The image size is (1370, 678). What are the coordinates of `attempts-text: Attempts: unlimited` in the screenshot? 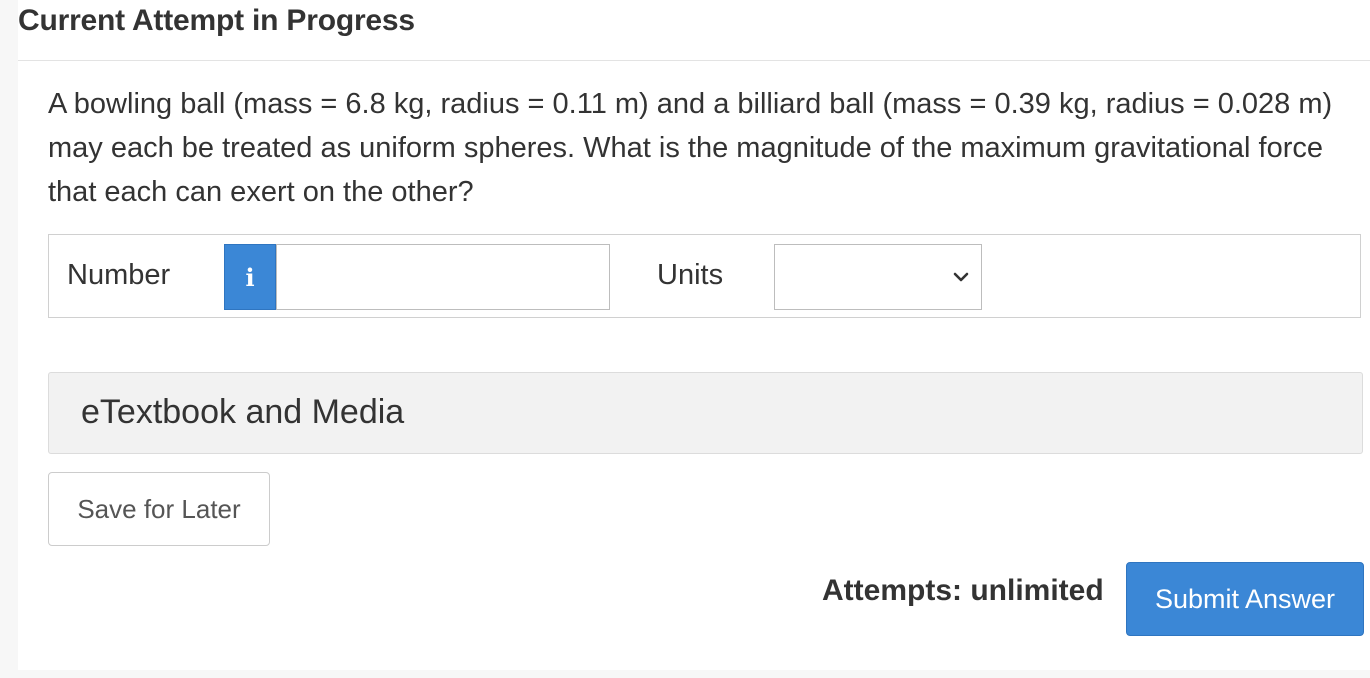 It's located at (963, 590).